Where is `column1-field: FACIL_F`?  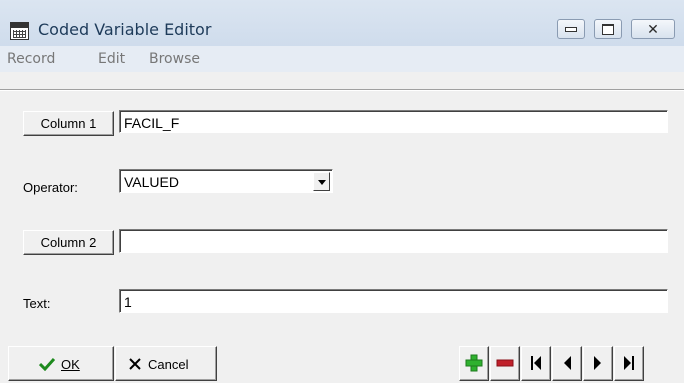
column1-field: FACIL_F is located at coordinates (393, 121).